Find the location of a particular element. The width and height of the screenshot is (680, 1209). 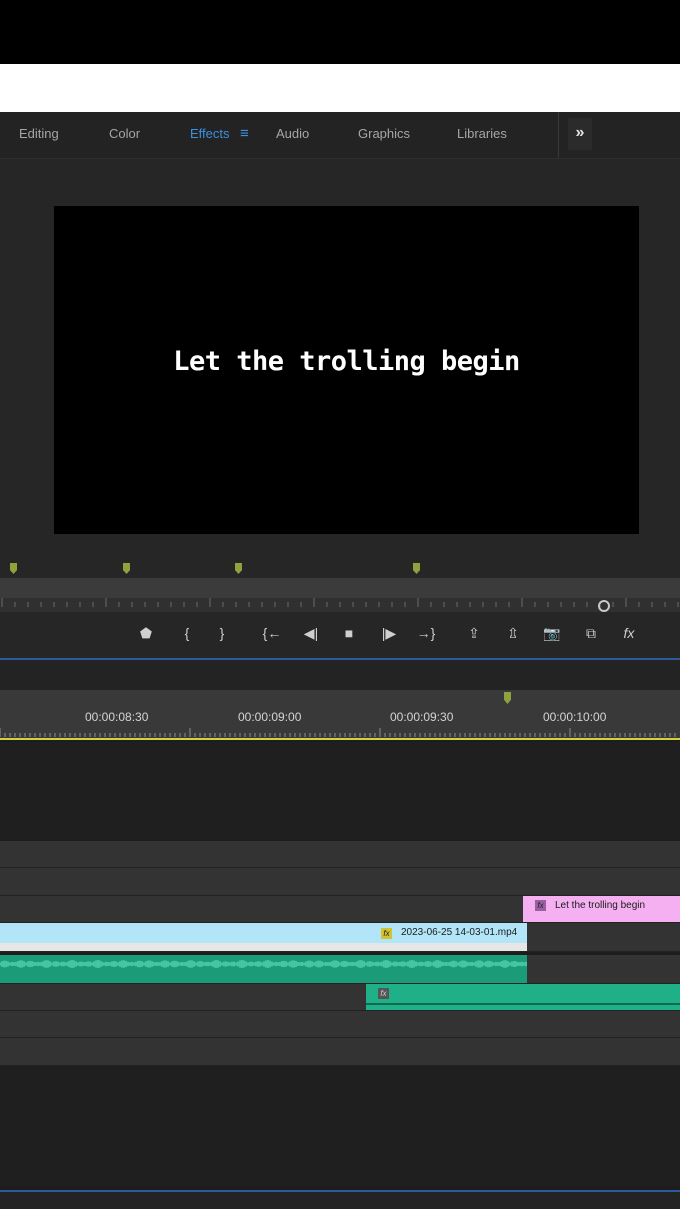

preview-title-text: Let the trolling begin is located at coordinates (346, 361).